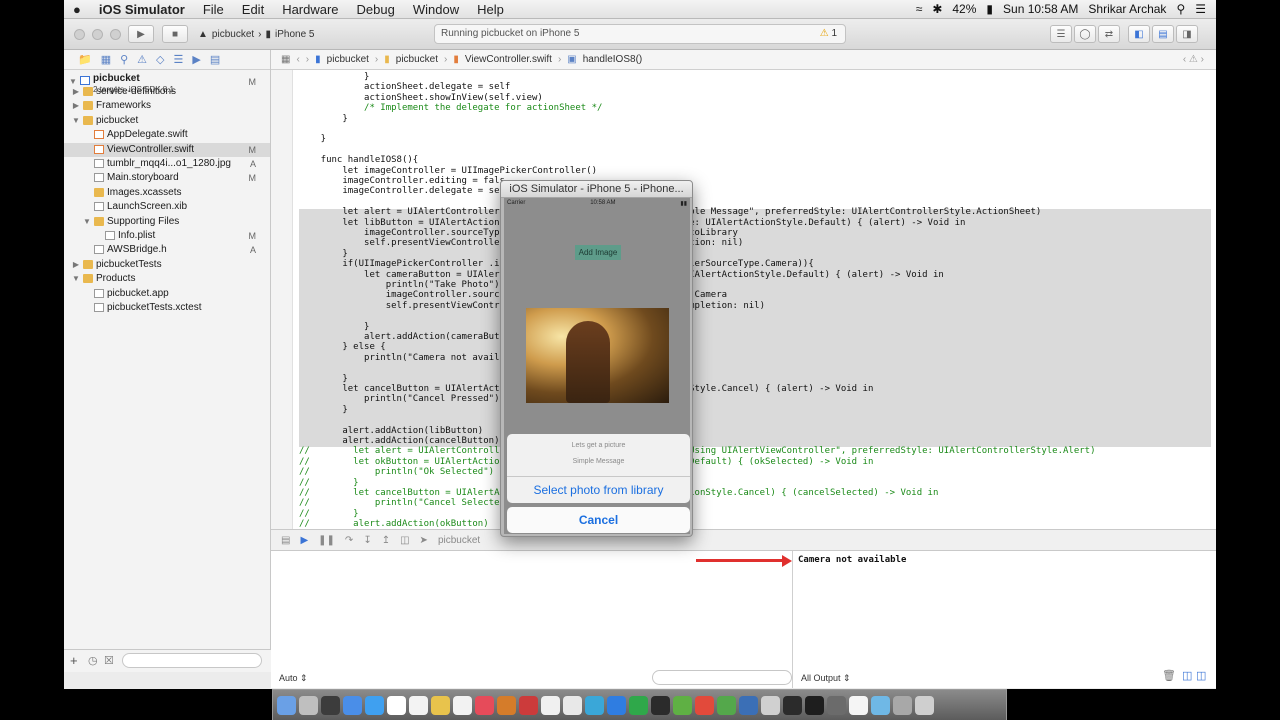 The height and width of the screenshot is (720, 1280). I want to click on menu-edit: Edit, so click(253, 9).